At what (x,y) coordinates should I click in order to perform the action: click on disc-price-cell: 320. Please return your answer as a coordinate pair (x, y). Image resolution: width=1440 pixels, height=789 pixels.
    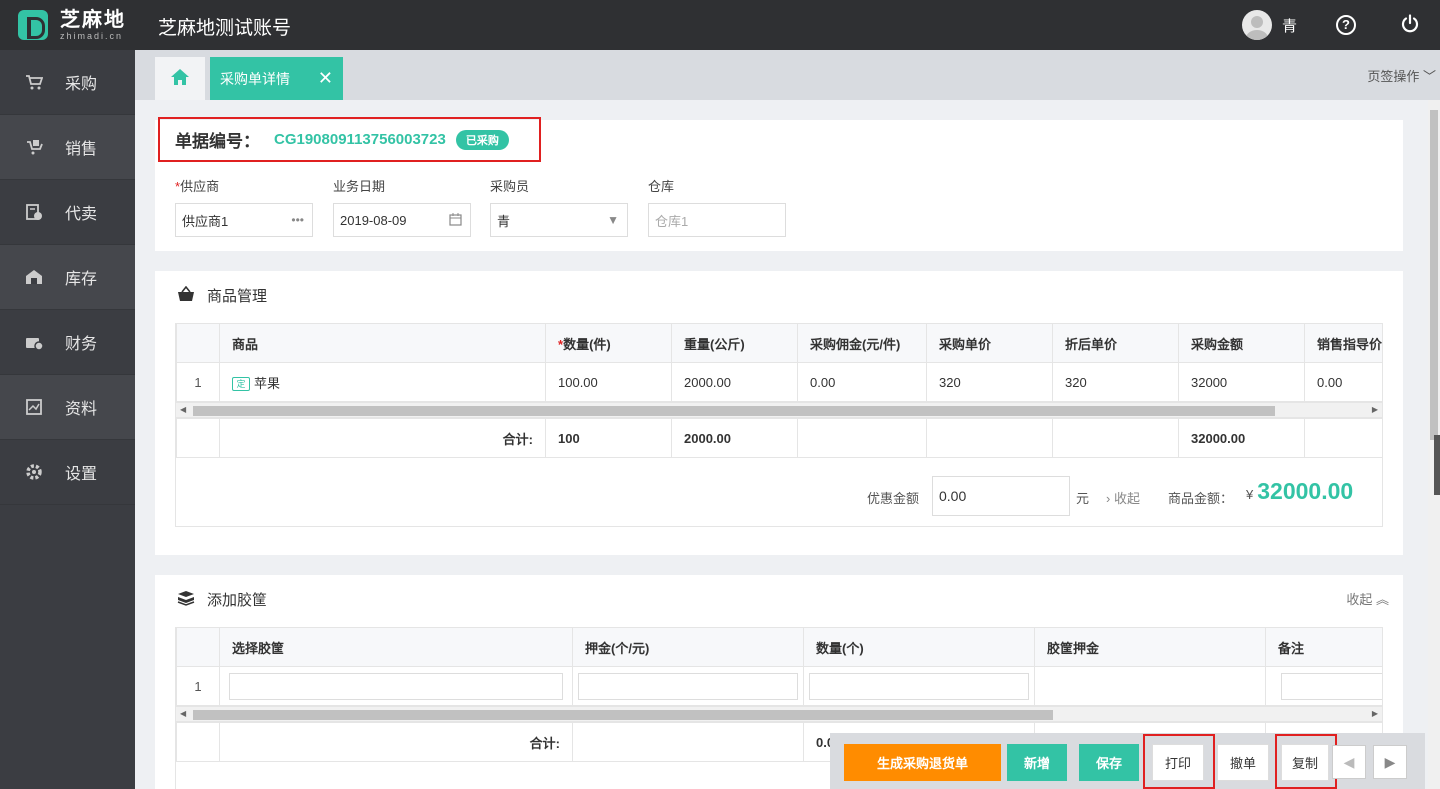
    Looking at the image, I should click on (1115, 382).